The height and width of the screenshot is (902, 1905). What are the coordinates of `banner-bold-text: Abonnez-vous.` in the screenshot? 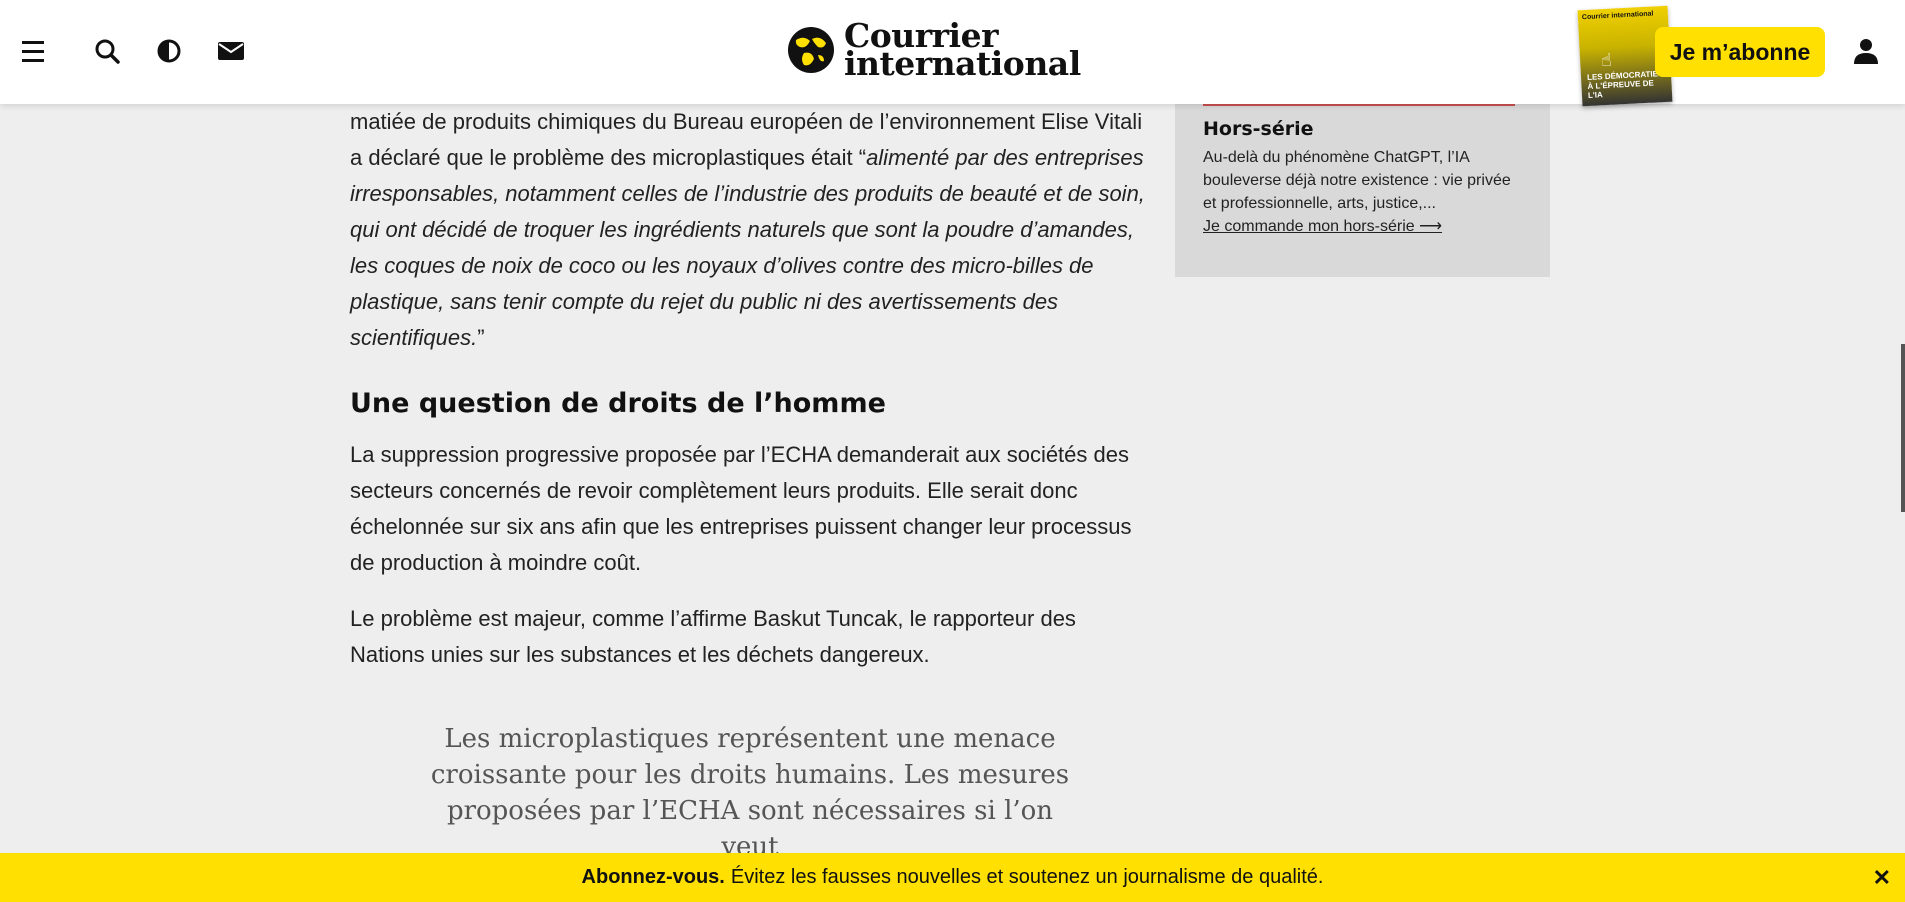 It's located at (653, 877).